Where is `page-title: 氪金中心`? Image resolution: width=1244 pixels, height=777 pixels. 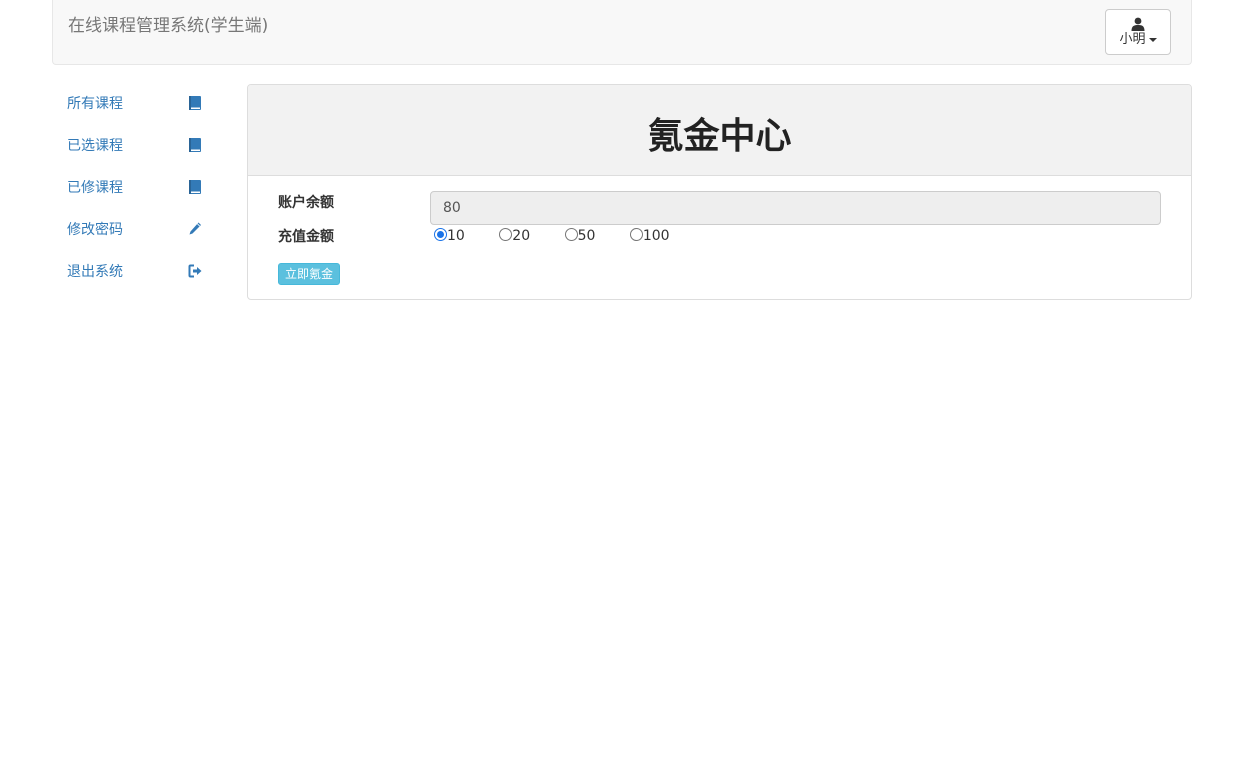
page-title: 氪金中心 is located at coordinates (719, 136).